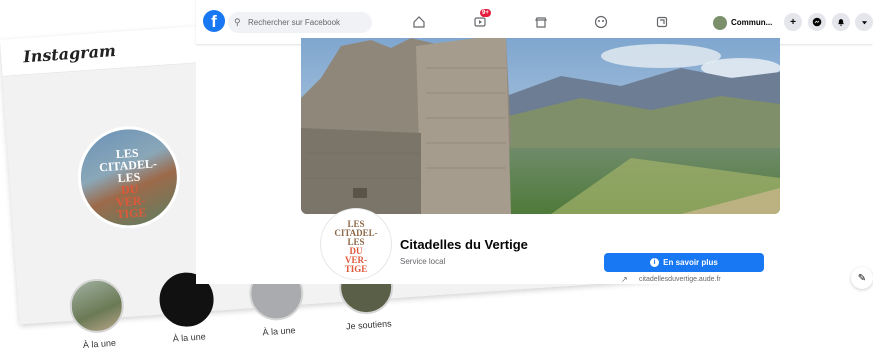 The width and height of the screenshot is (873, 354). Describe the element at coordinates (864, 22) in the screenshot. I see `caret-down-icon` at that location.